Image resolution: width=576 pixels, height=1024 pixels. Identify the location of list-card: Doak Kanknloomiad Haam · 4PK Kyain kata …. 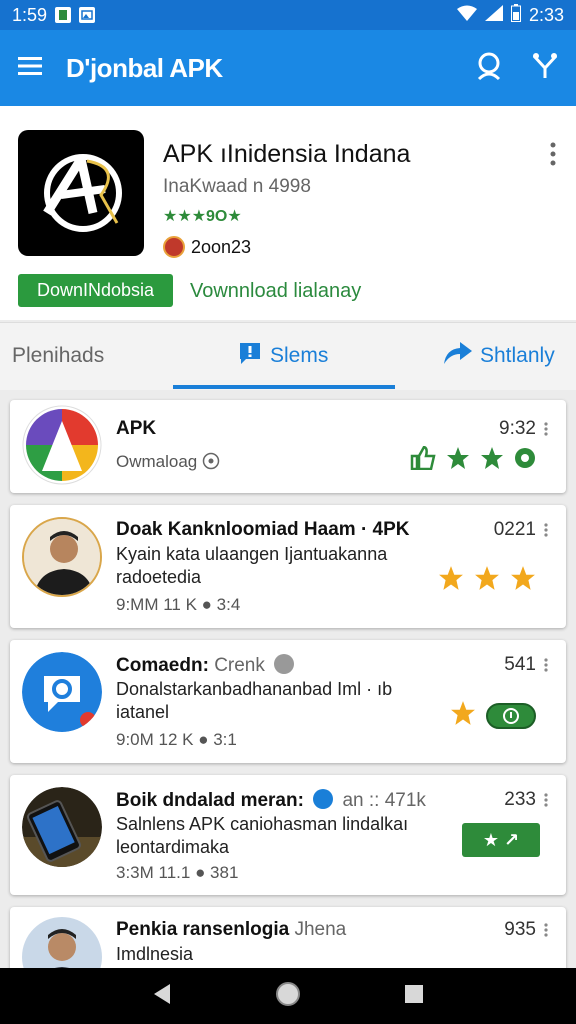
(288, 566).